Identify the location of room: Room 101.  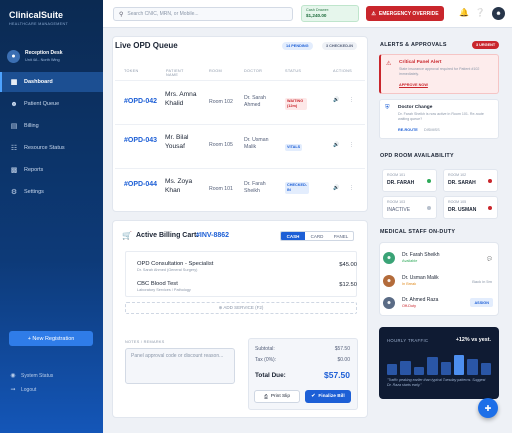
(221, 189).